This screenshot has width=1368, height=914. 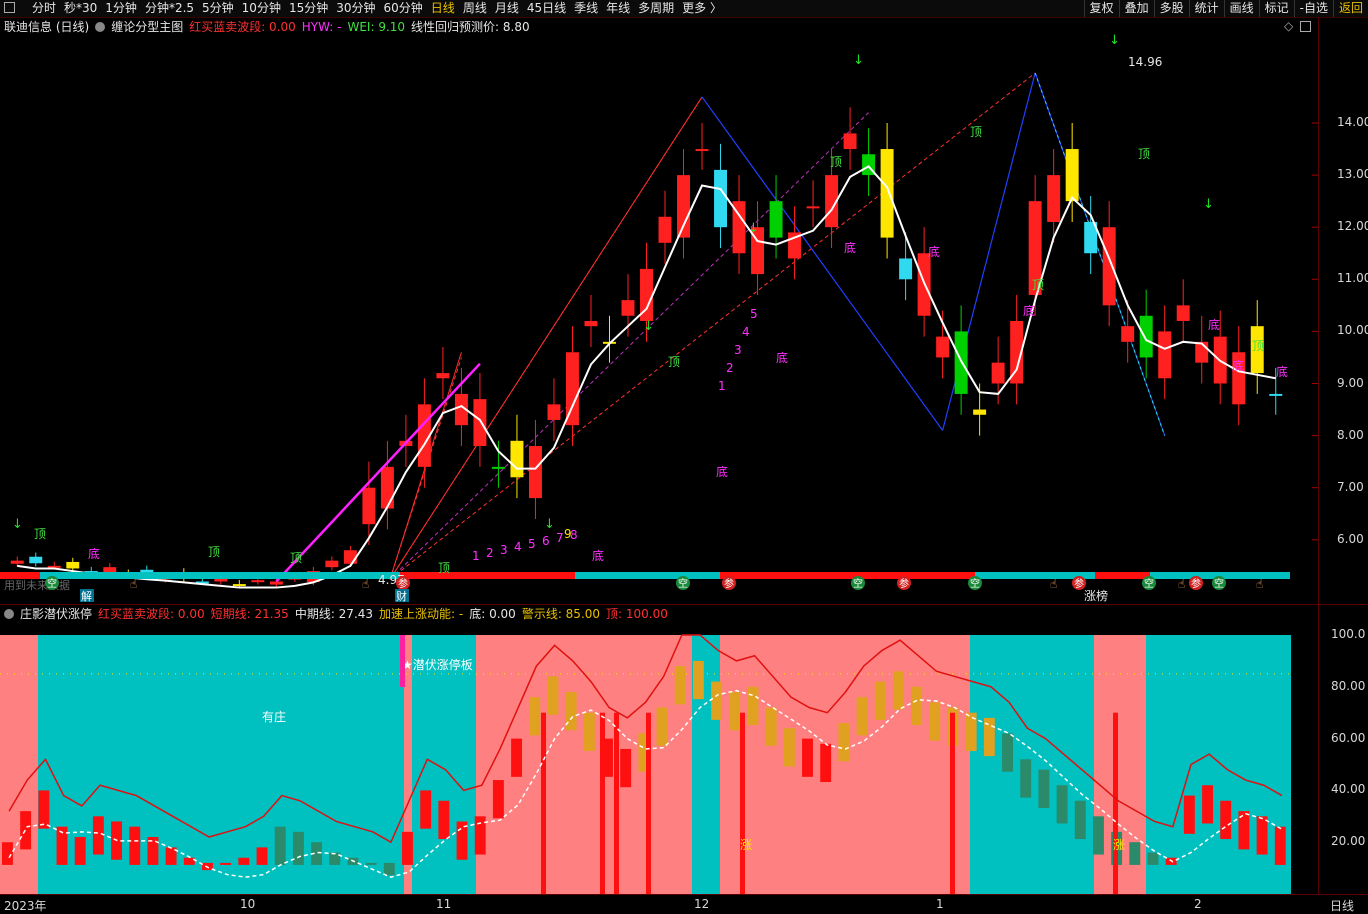 I want to click on bottom-mark-0: 底, so click(x=722, y=471).